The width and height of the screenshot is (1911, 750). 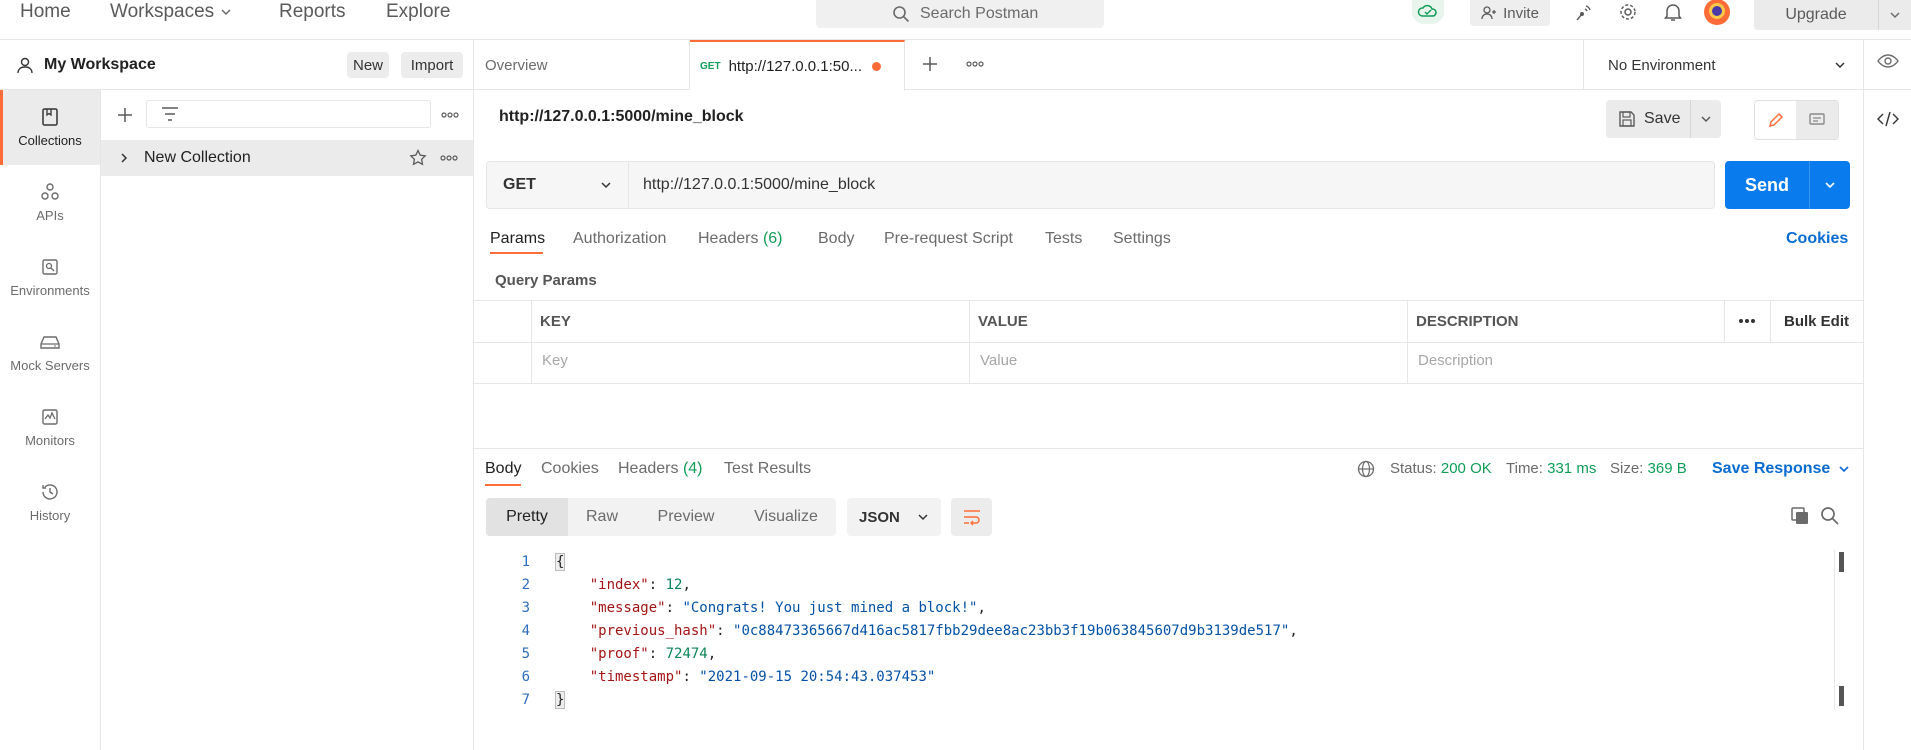 I want to click on avatar, so click(x=1717, y=13).